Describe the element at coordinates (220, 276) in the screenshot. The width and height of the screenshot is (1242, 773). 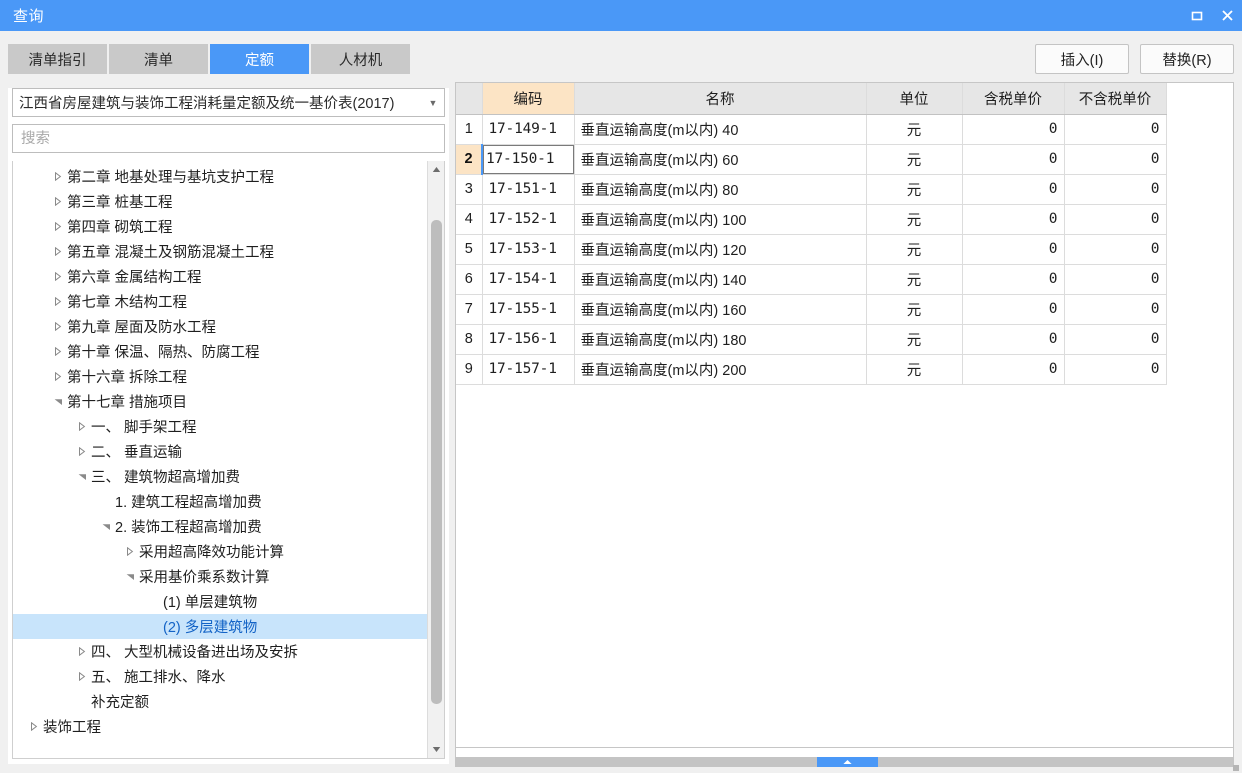
I see `tree-node: 第六章 金属结构工程` at that location.